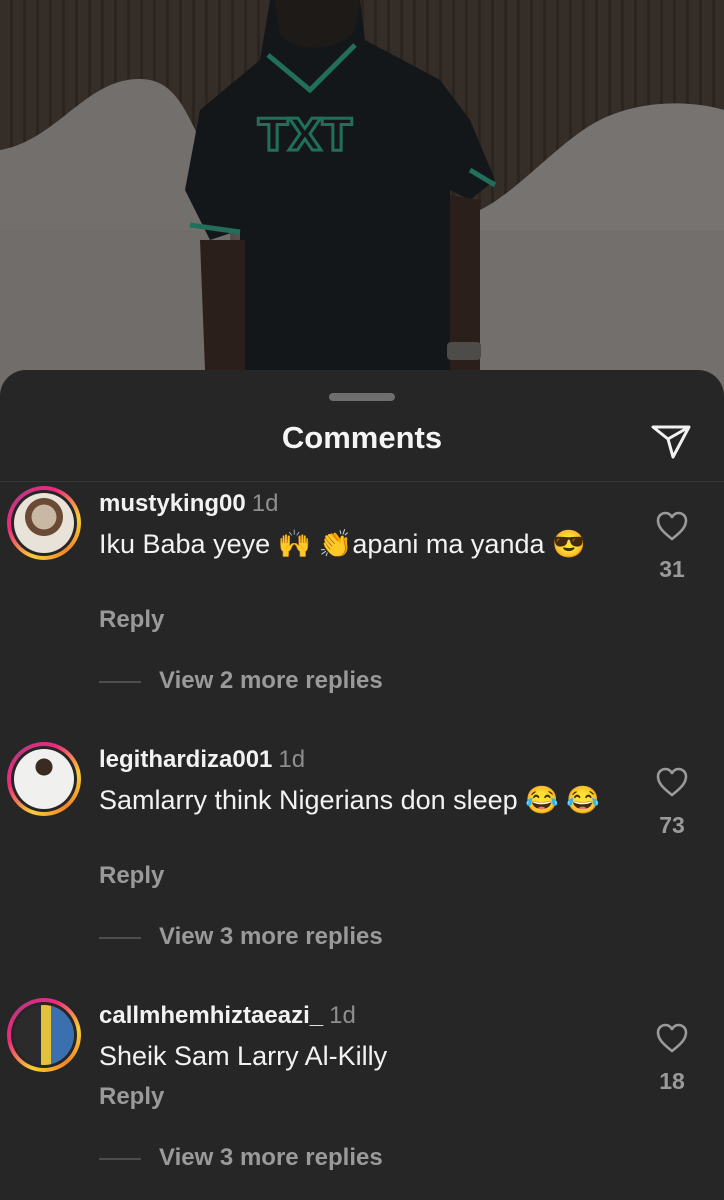 The width and height of the screenshot is (724, 1200). I want to click on send-icon, so click(671, 441).